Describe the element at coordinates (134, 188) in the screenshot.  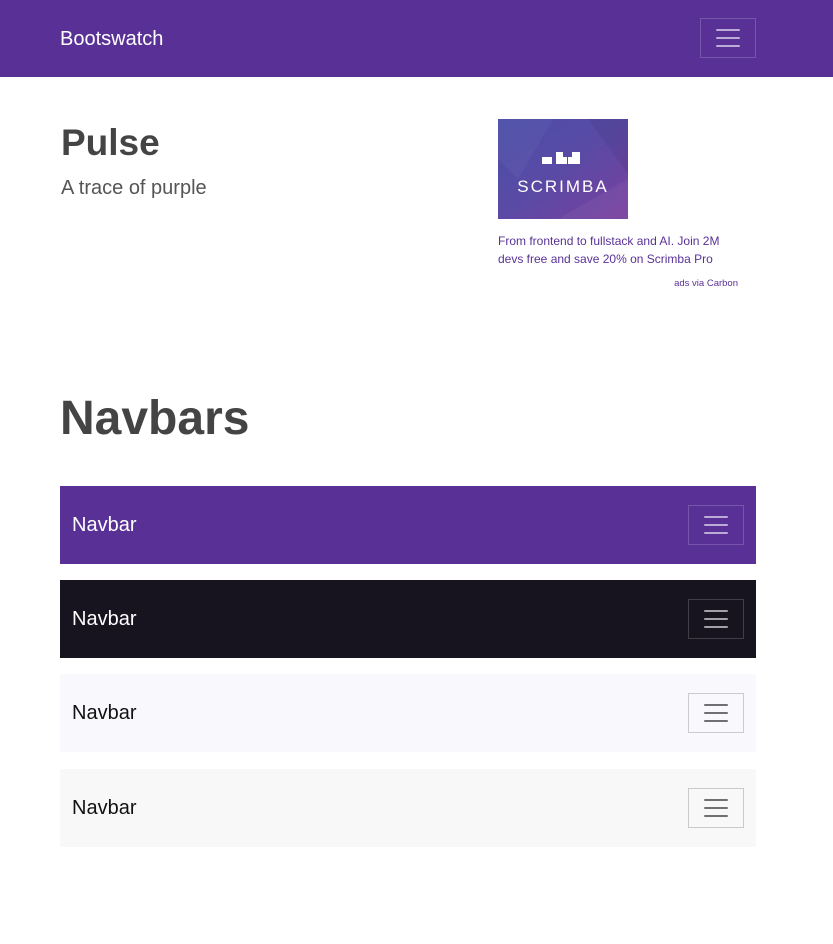
I see `page-subtitle: A trace of purple` at that location.